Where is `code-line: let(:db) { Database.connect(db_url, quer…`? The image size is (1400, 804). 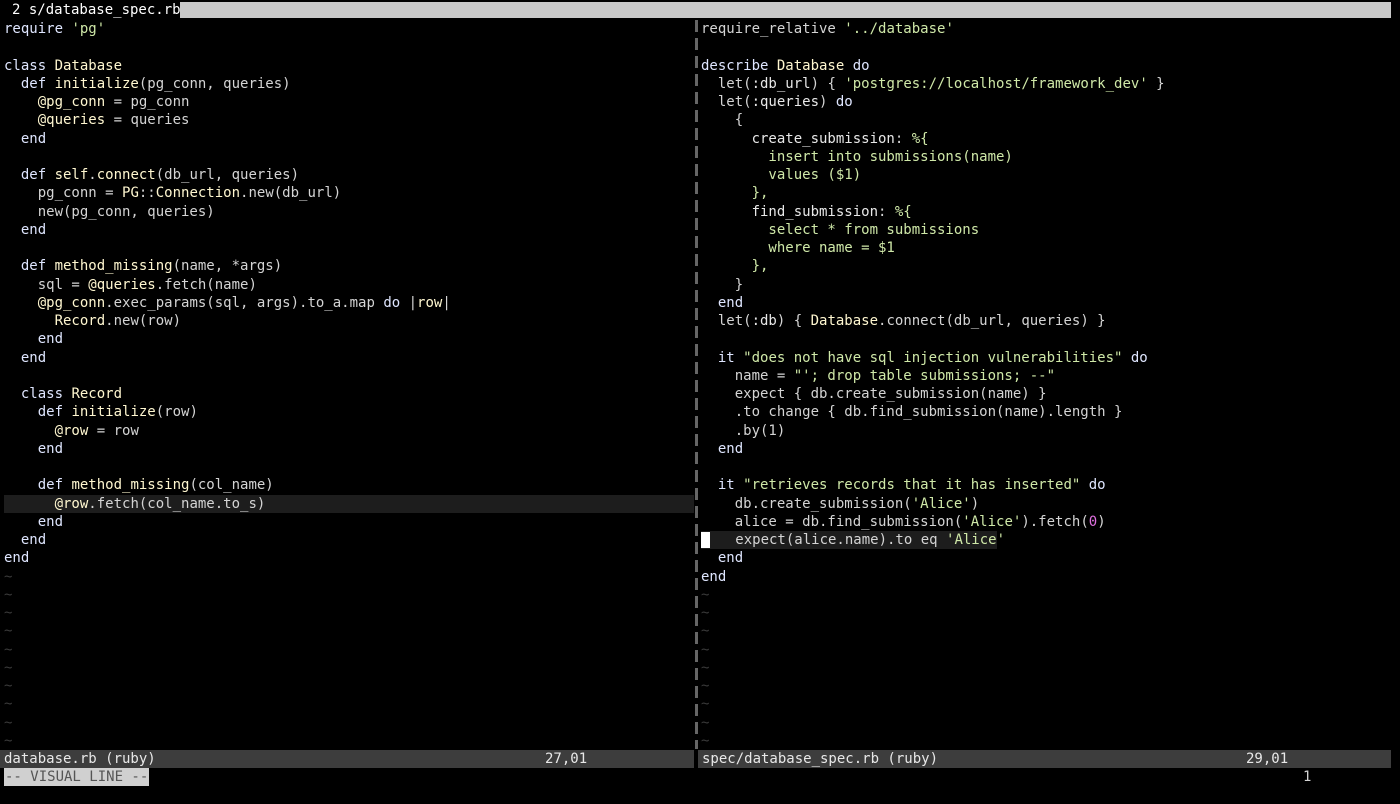
code-line: let(:db) { Database.connect(db_url, quer… is located at coordinates (1048, 321).